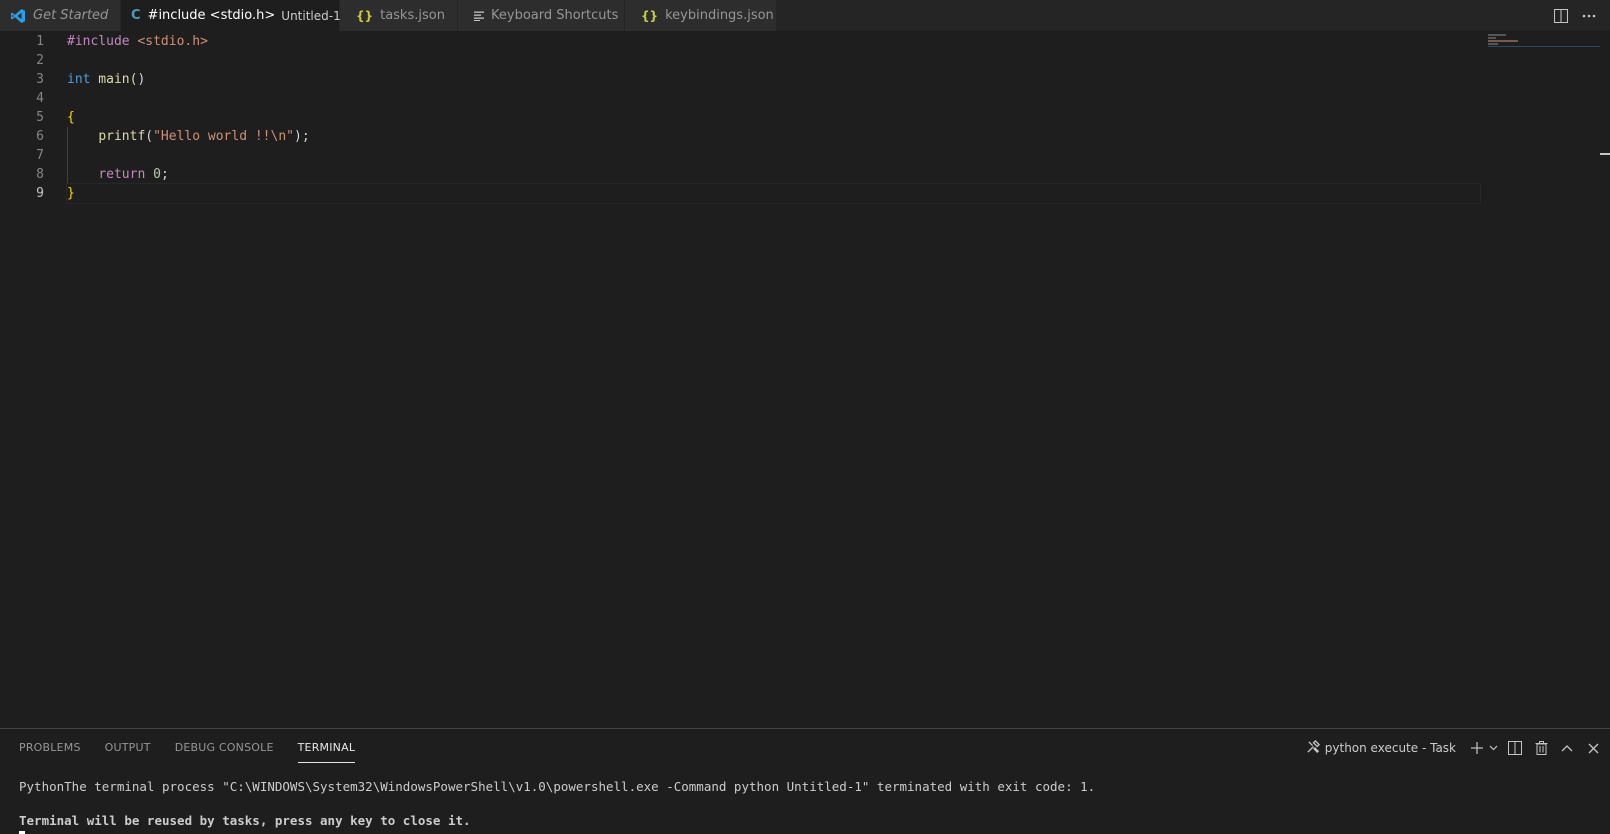 Image resolution: width=1610 pixels, height=834 pixels. I want to click on tab-keyboard-shortcuts: Keyboard Shortcuts, so click(541, 15).